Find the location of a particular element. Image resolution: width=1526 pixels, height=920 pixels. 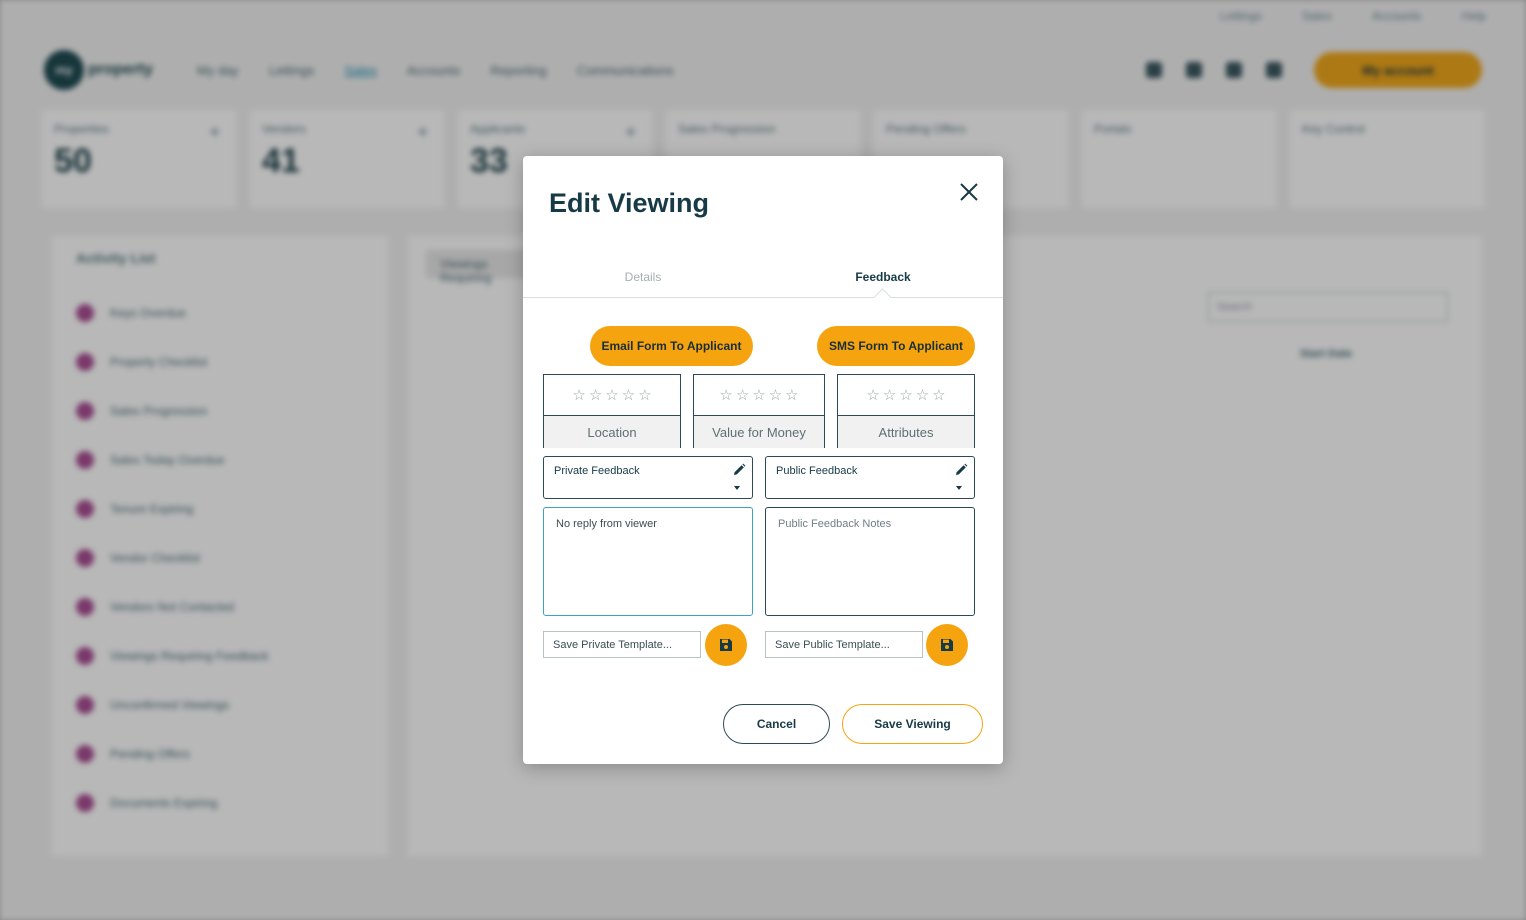

location-rating: ☆ ☆ ☆ ☆ ☆ Location is located at coordinates (612, 411).